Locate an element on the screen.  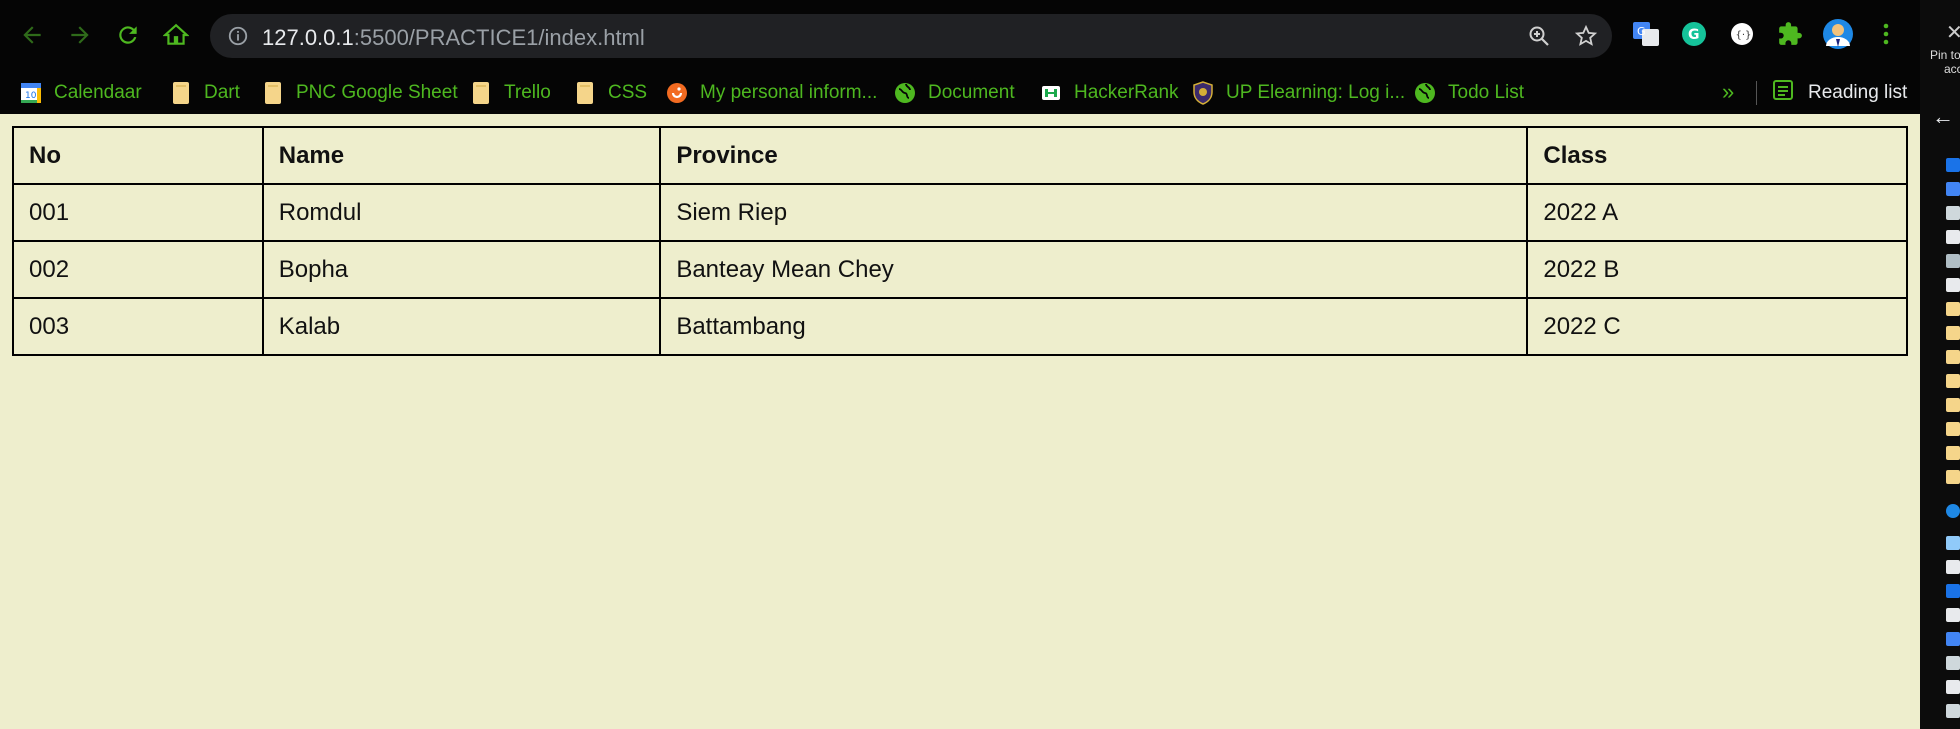
reading-list-label: Reading list is located at coordinates (1858, 92).